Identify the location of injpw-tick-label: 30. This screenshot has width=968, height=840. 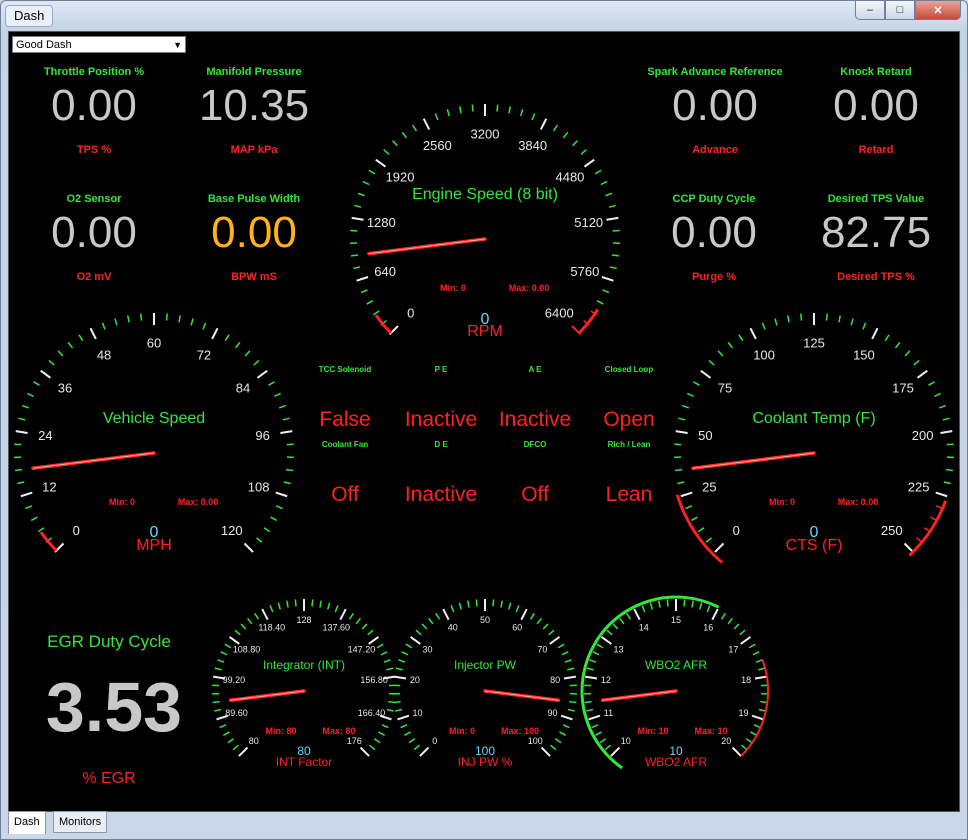
(428, 649).